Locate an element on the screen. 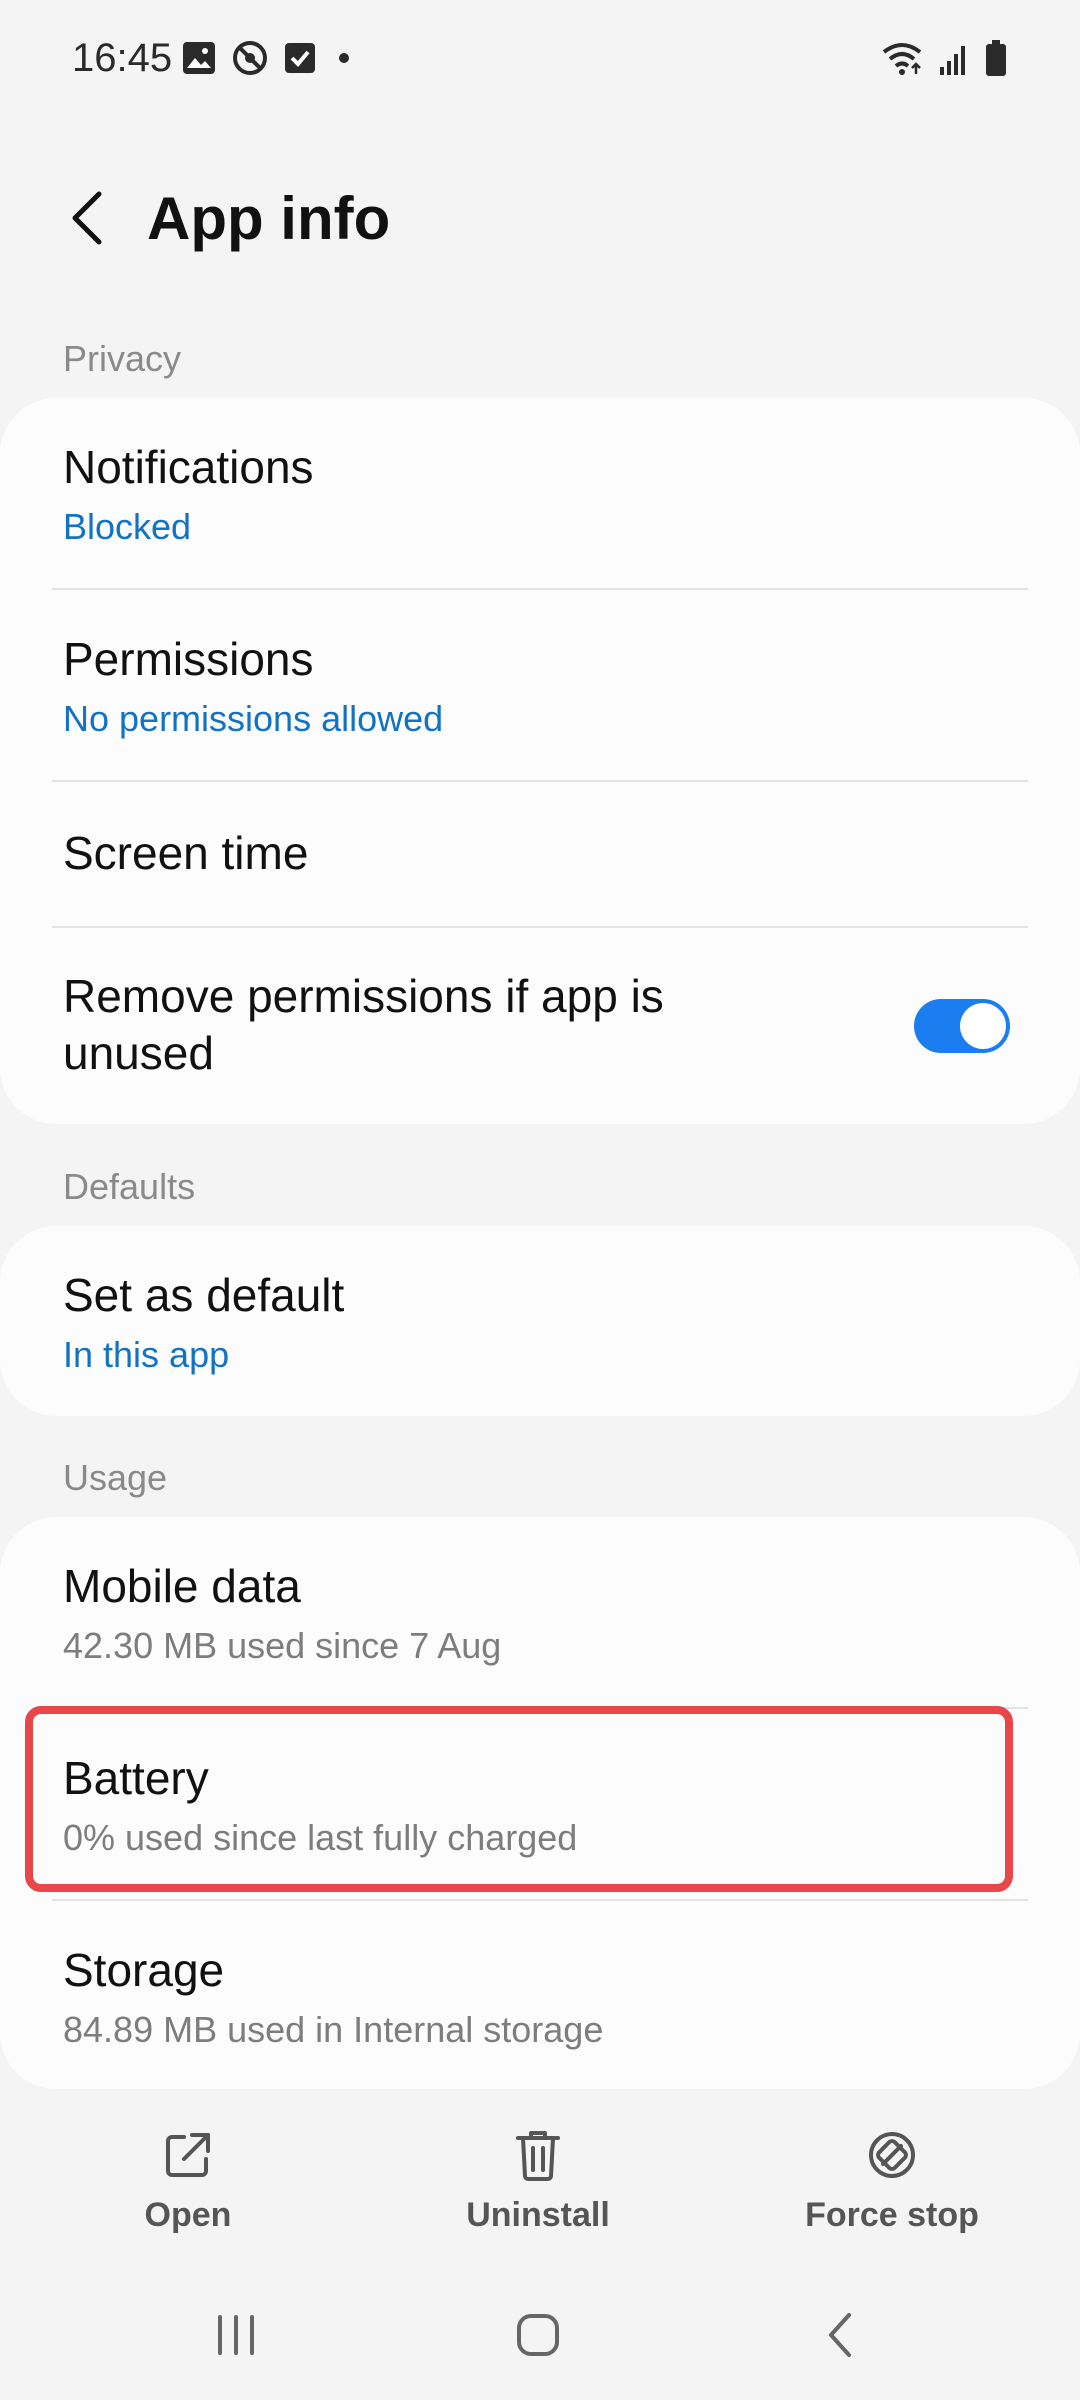 The width and height of the screenshot is (1080, 2400). battery-highlight-box is located at coordinates (519, 1799).